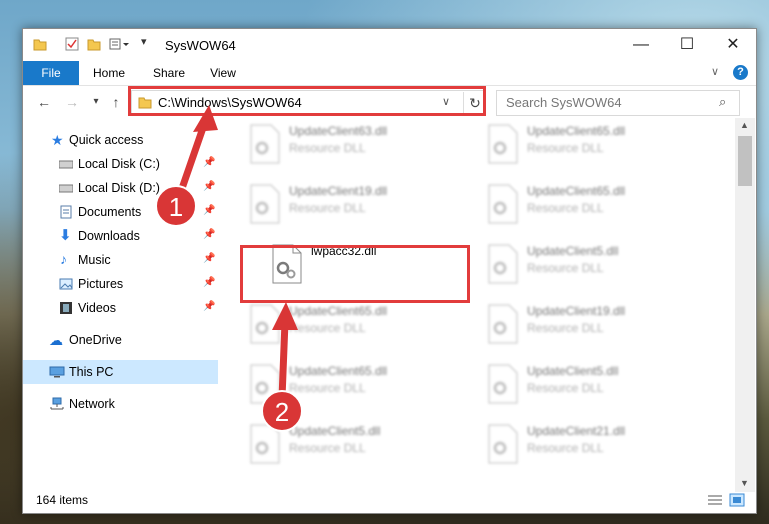 The image size is (769, 524). Describe the element at coordinates (119, 164) in the screenshot. I see `sidebar-item-label: Local Disk (C:)` at that location.